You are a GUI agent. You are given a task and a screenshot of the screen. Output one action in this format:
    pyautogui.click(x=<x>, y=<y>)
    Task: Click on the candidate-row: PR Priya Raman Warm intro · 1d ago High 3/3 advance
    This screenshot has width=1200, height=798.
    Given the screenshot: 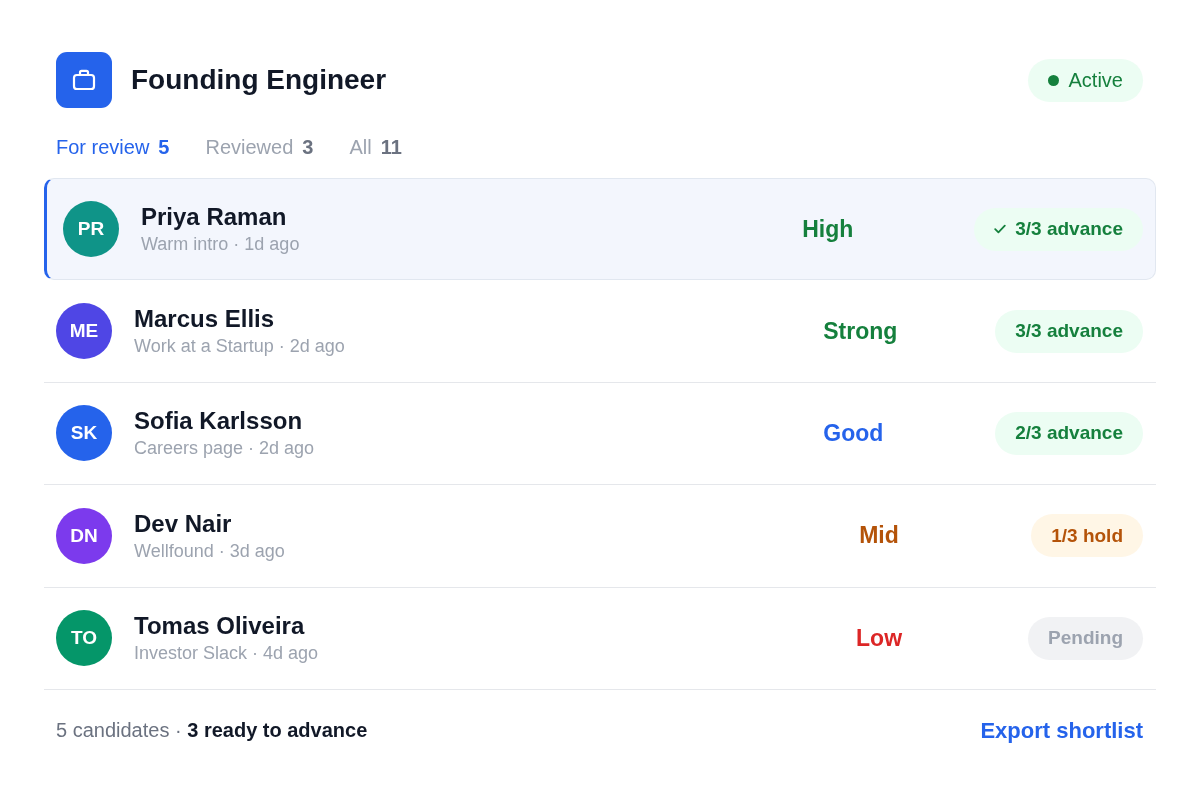 What is the action you would take?
    pyautogui.click(x=600, y=229)
    